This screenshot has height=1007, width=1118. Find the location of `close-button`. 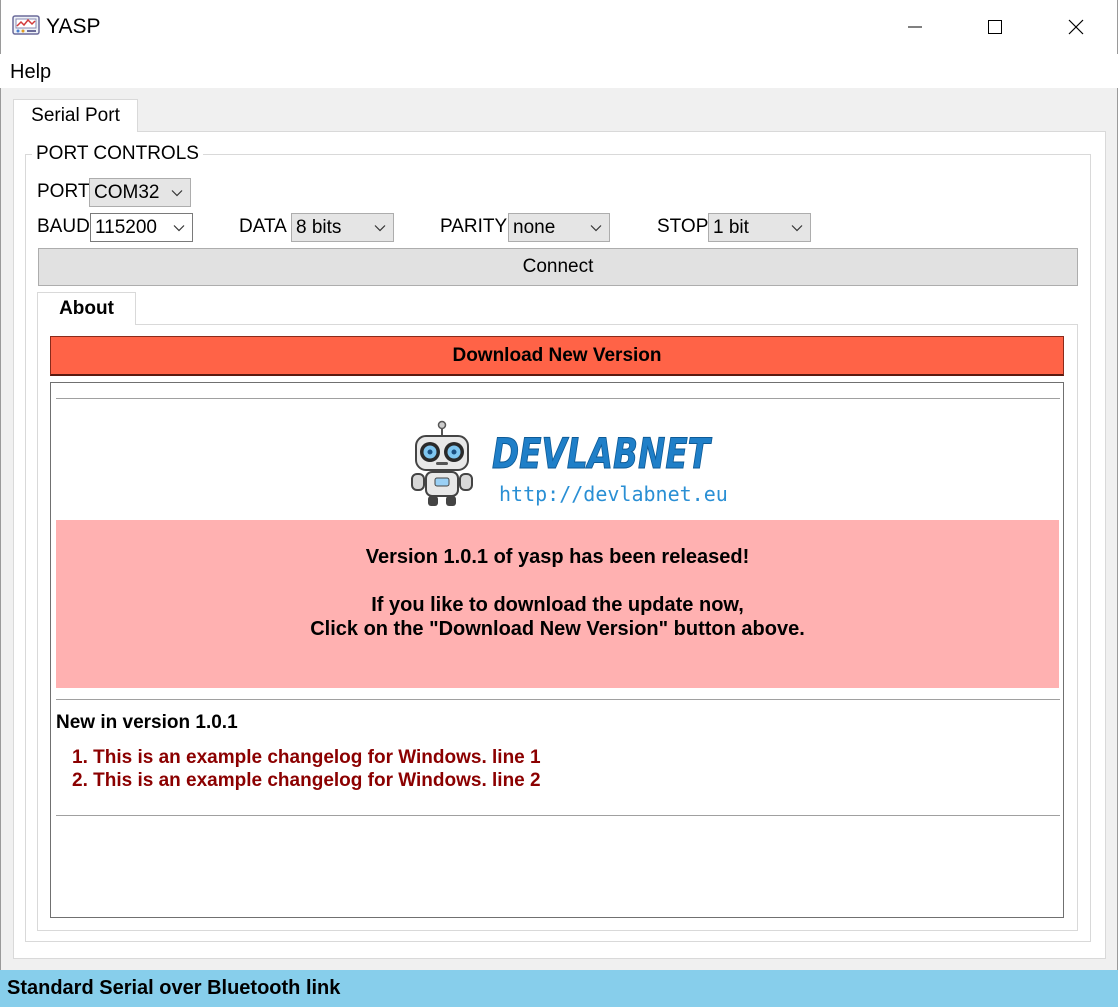

close-button is located at coordinates (1076, 27).